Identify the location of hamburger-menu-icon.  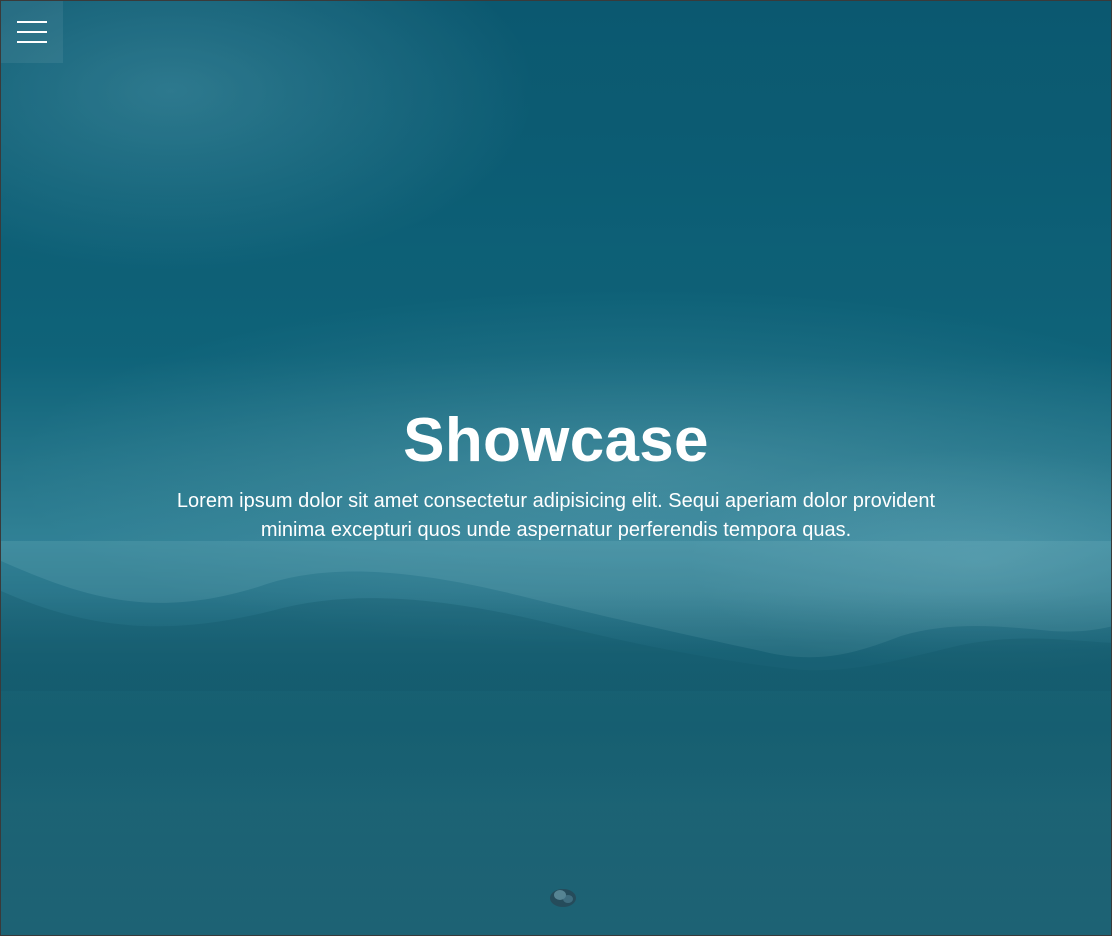
(32, 32).